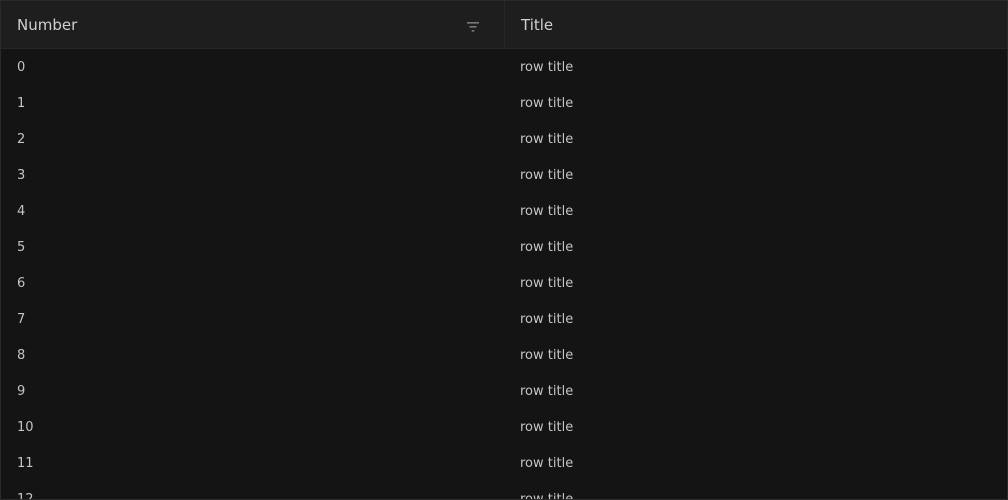 This screenshot has height=500, width=1008. Describe the element at coordinates (504, 283) in the screenshot. I see `table-row: 6 row title` at that location.